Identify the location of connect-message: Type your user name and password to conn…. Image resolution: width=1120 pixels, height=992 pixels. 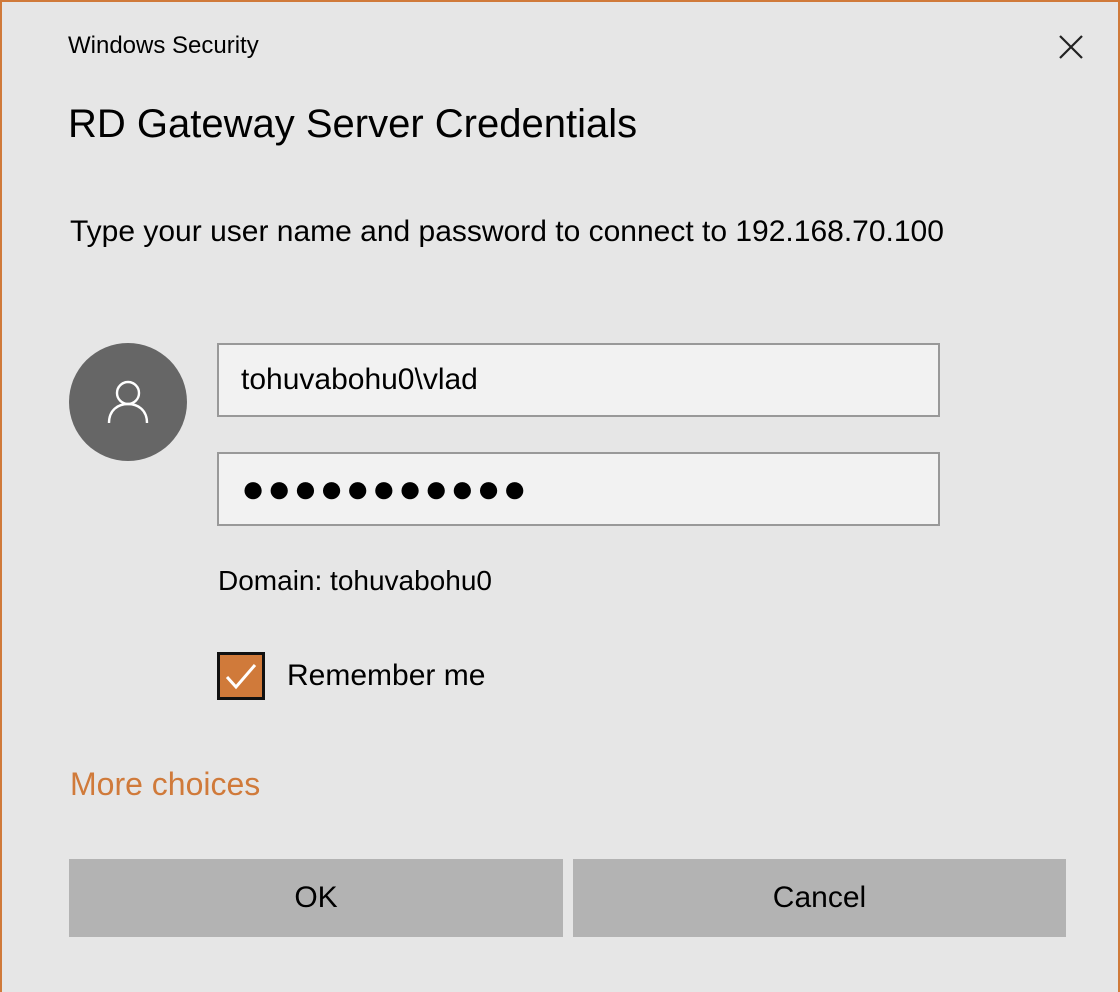
(507, 231).